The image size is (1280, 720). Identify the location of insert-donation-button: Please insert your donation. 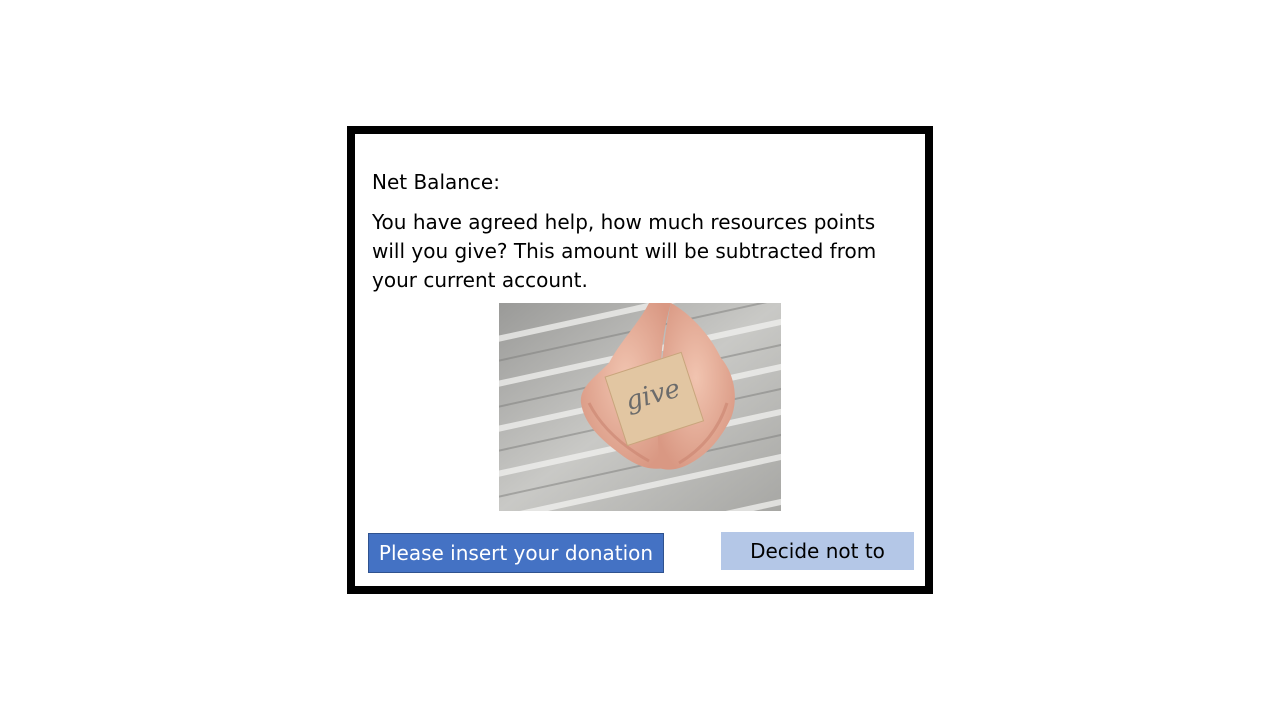
(516, 553).